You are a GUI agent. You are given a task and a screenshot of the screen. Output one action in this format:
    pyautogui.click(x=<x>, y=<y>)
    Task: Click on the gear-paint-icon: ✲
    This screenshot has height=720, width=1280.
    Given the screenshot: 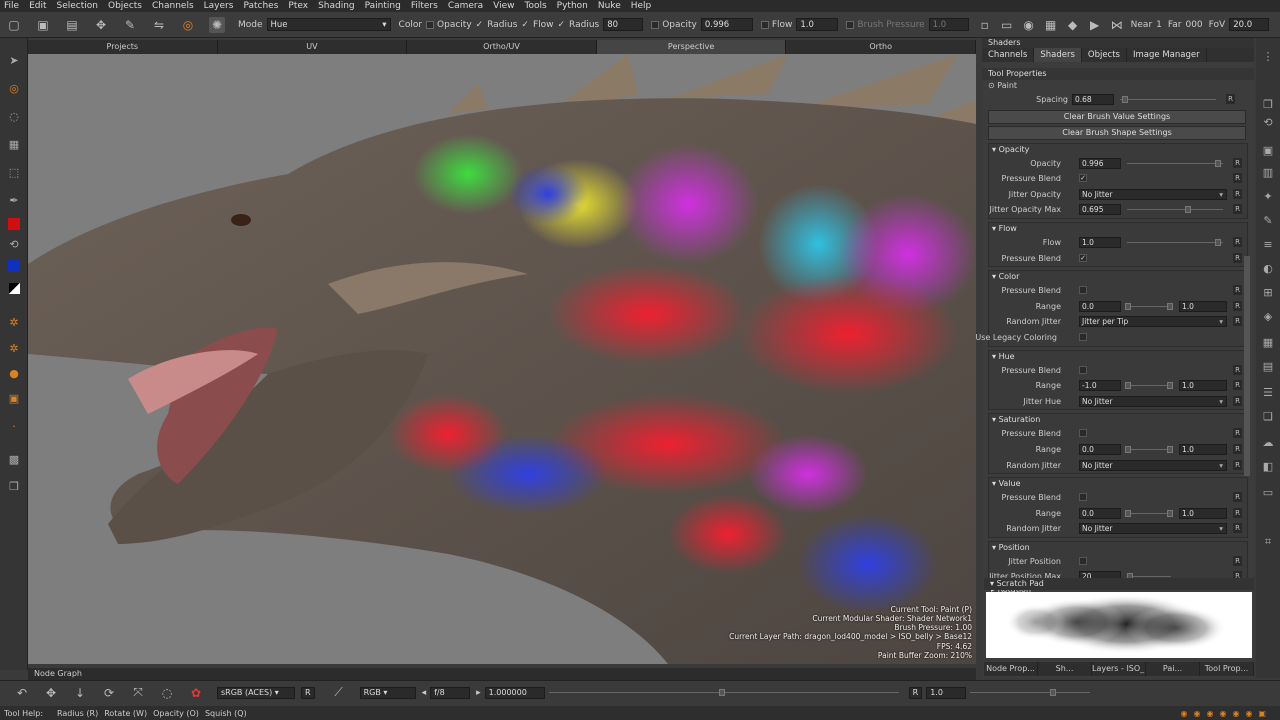 What is the action you would take?
    pyautogui.click(x=14, y=322)
    